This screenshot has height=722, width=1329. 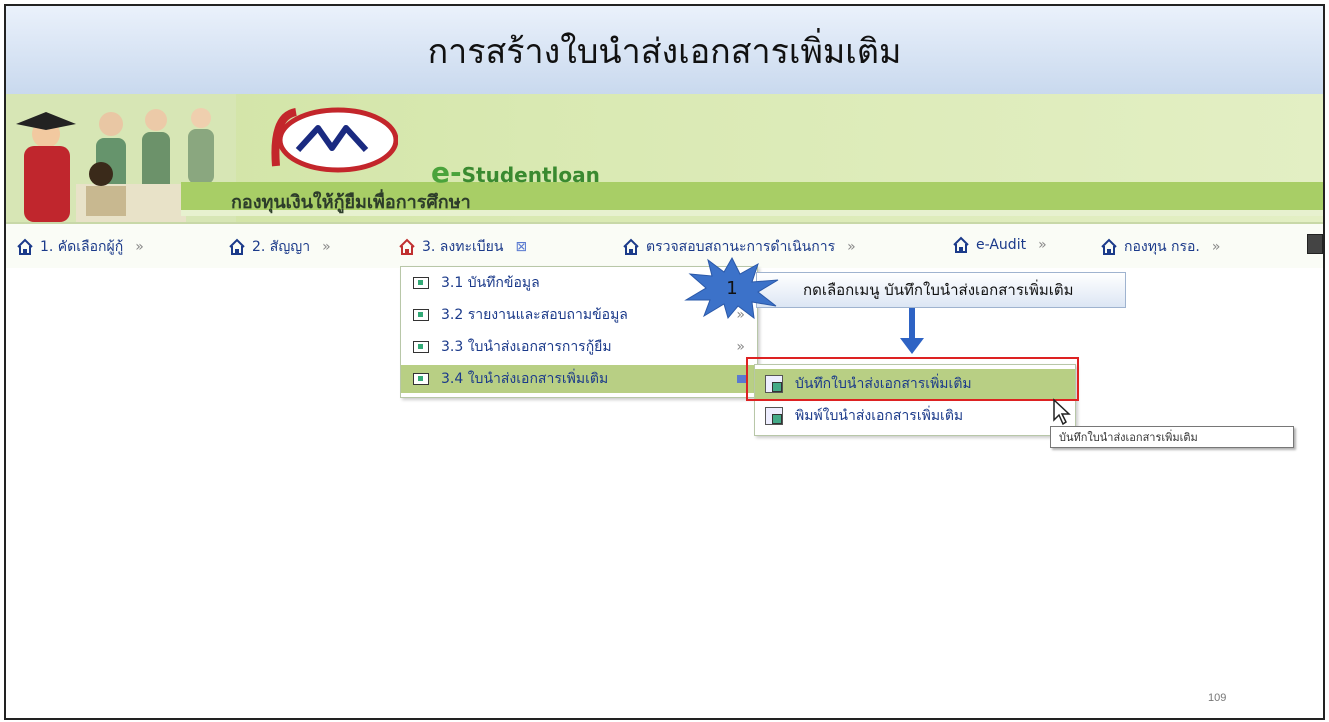 I want to click on down-arrow-icon, so click(x=912, y=331).